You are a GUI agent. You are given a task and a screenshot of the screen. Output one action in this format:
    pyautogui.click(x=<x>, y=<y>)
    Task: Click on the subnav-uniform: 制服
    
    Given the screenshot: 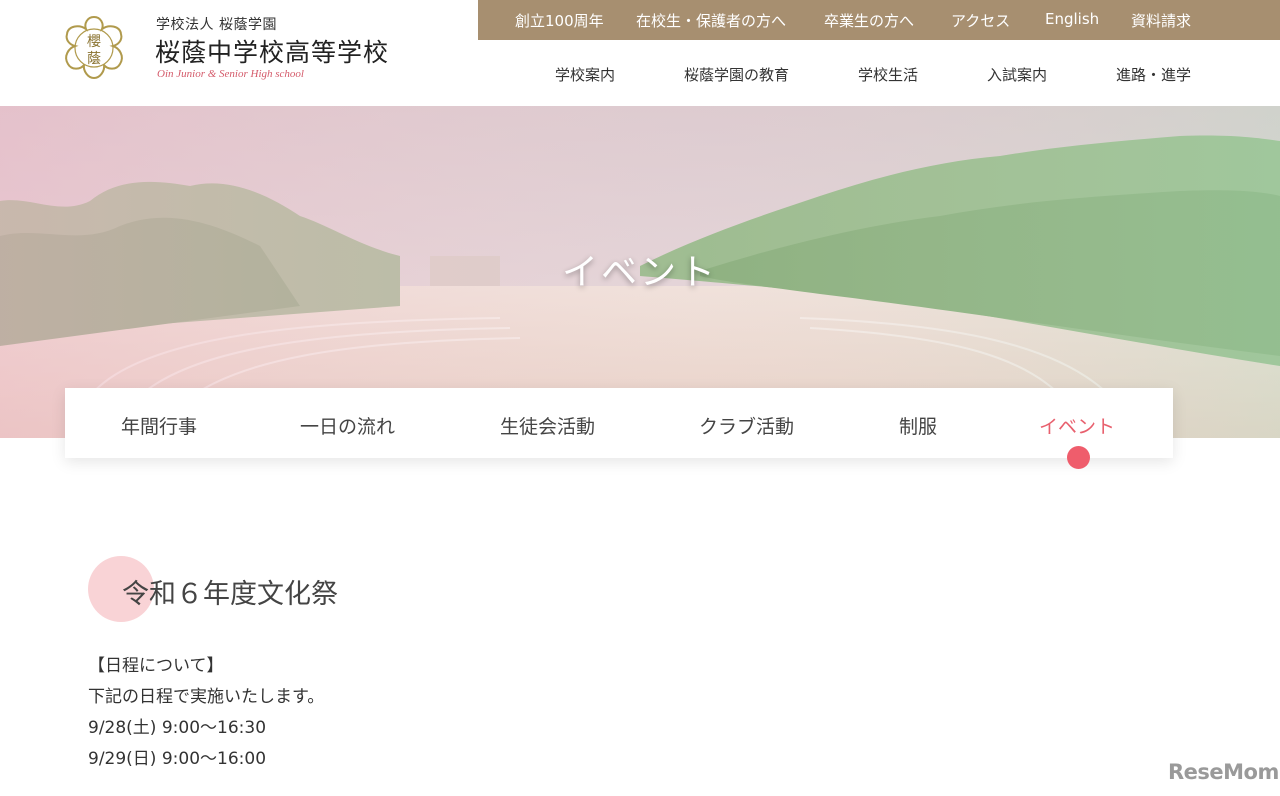 What is the action you would take?
    pyautogui.click(x=918, y=425)
    